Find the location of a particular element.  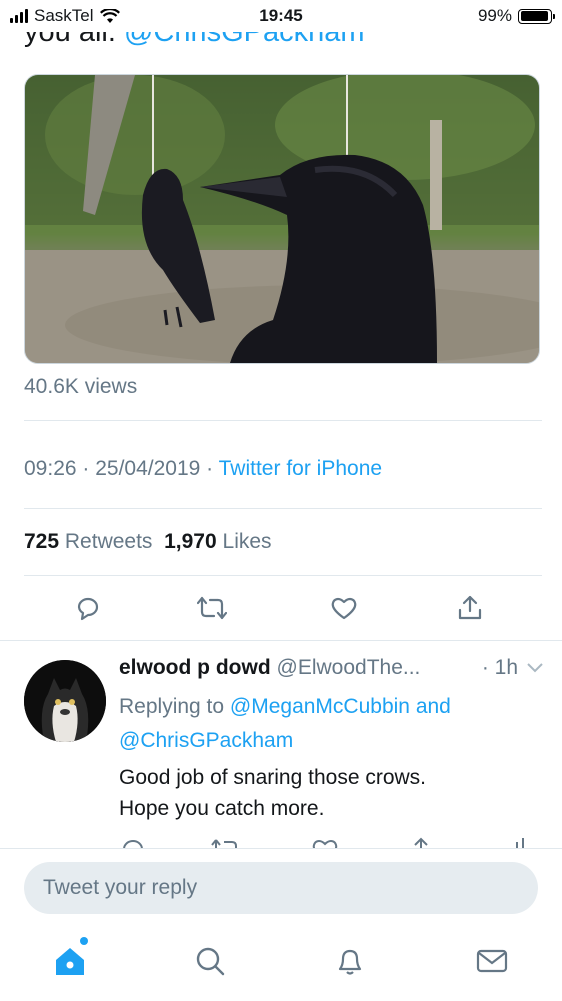

tab-search is located at coordinates (210, 961).